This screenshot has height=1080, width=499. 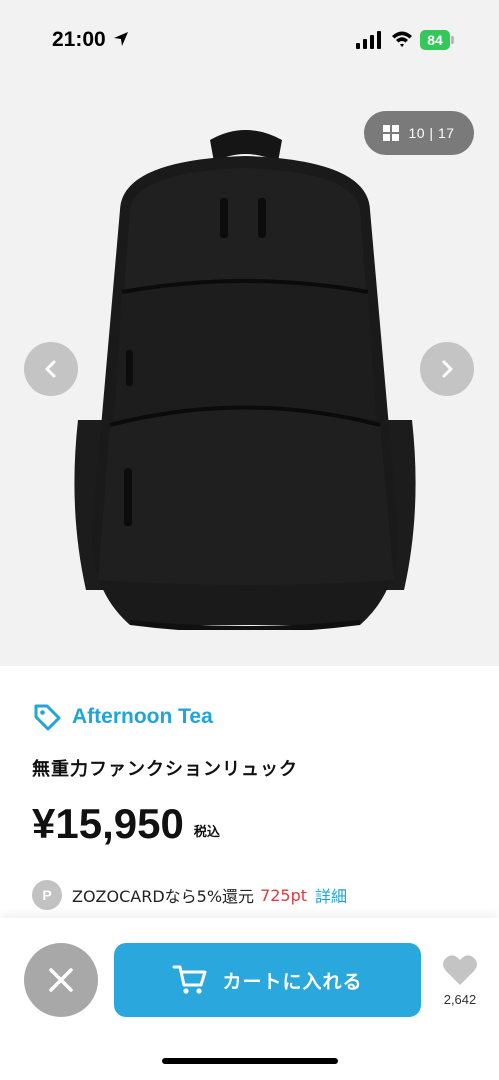 I want to click on previous-image-button, so click(x=51, y=369).